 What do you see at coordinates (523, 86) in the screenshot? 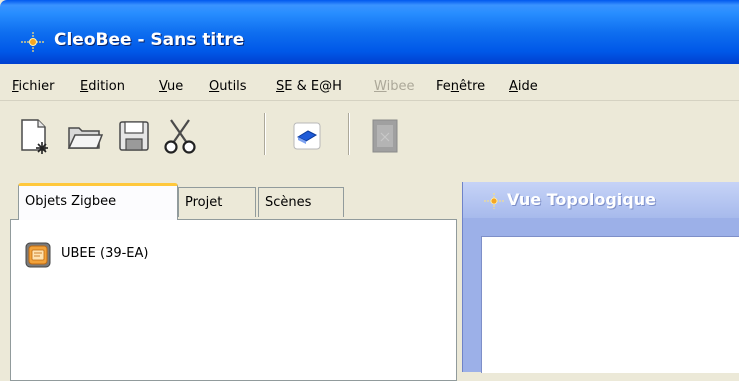
I see `menu-aide: Aide` at bounding box center [523, 86].